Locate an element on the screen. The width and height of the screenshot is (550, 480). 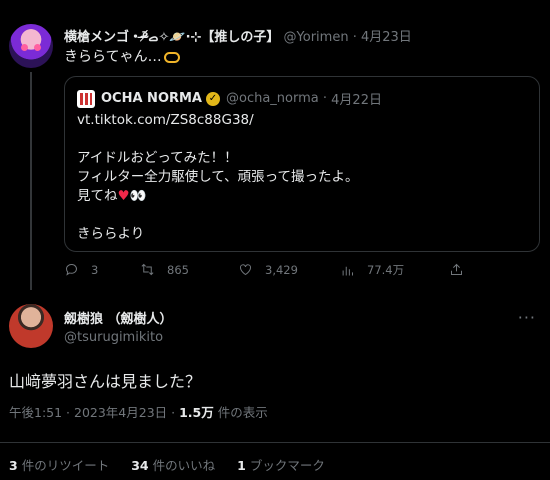
tiktok-link: vt.tiktok.com/ZS8c88G38/ is located at coordinates (217, 120).